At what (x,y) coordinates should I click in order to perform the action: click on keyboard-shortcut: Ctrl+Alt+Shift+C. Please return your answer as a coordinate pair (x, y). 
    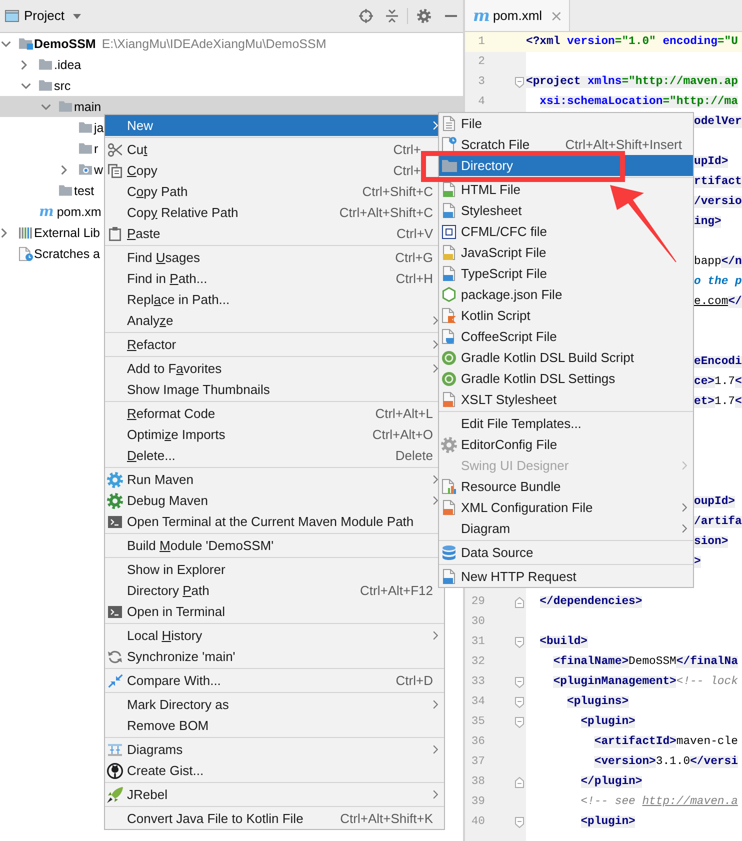
    Looking at the image, I should click on (386, 212).